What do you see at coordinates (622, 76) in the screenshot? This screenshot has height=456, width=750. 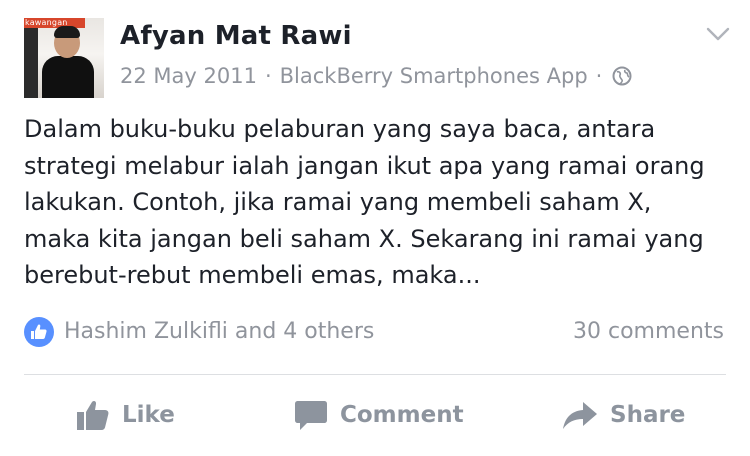 I see `globe-icon` at bounding box center [622, 76].